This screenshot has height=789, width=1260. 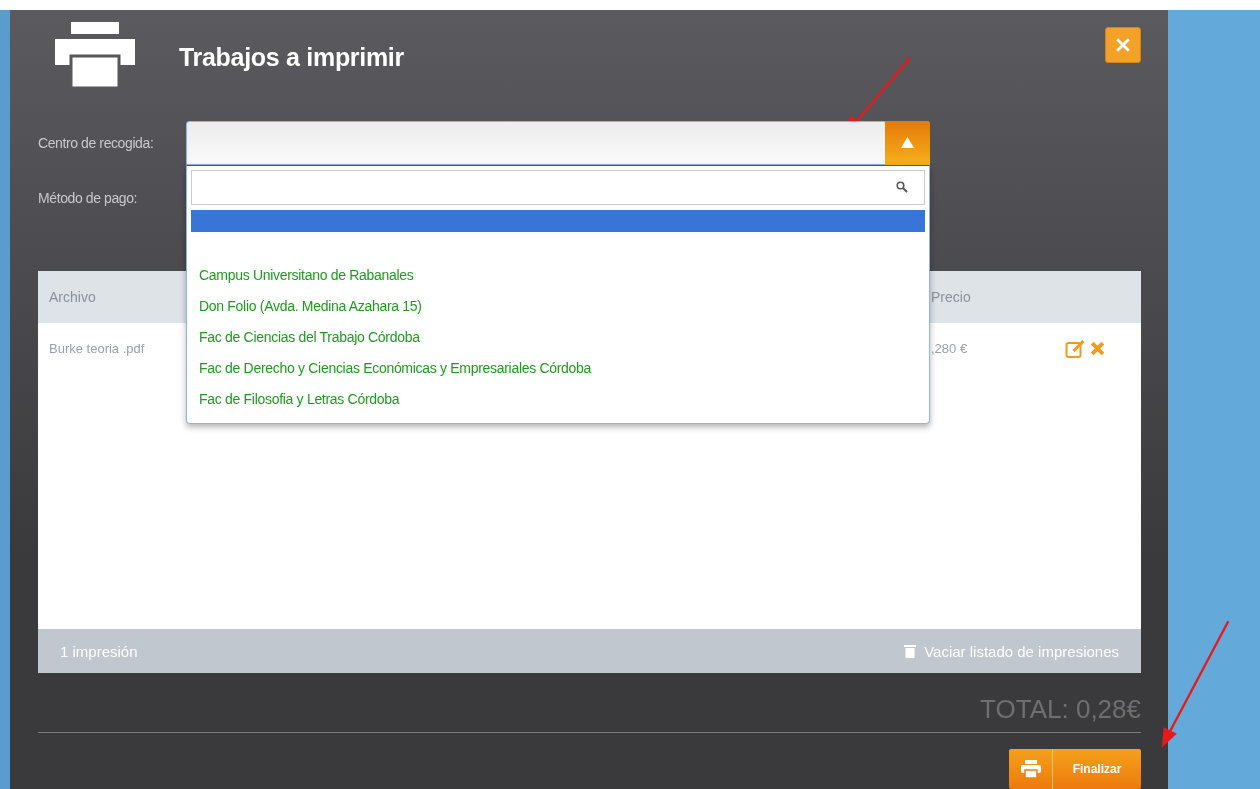 What do you see at coordinates (558, 306) in the screenshot?
I see `dropdown-option: Don Folio (Avda. Medina Azahara 15)` at bounding box center [558, 306].